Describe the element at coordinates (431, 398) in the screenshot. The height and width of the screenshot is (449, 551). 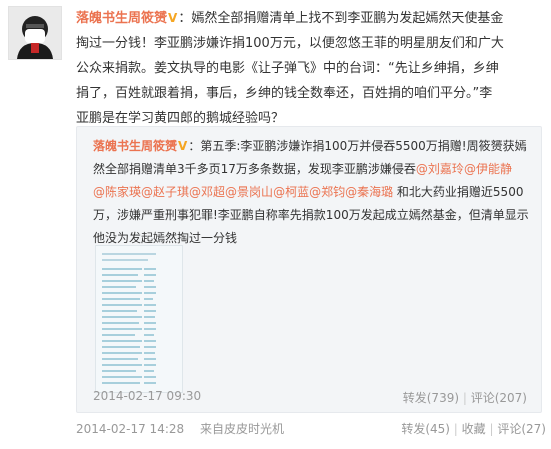
I see `reposted-repost-link: 转发(739)` at that location.